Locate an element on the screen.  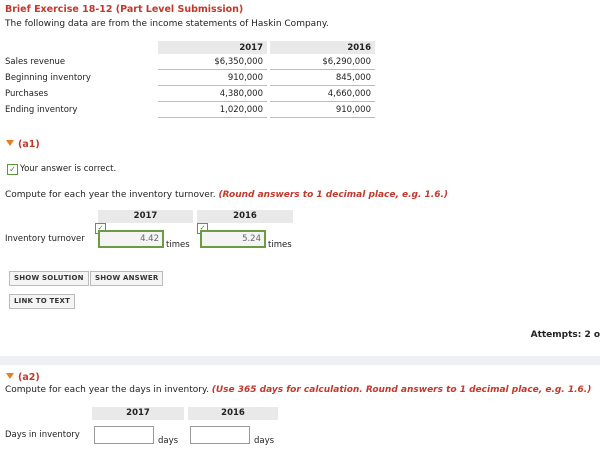
attempts-counter: Attempts: 2 of is located at coordinates (565, 335).